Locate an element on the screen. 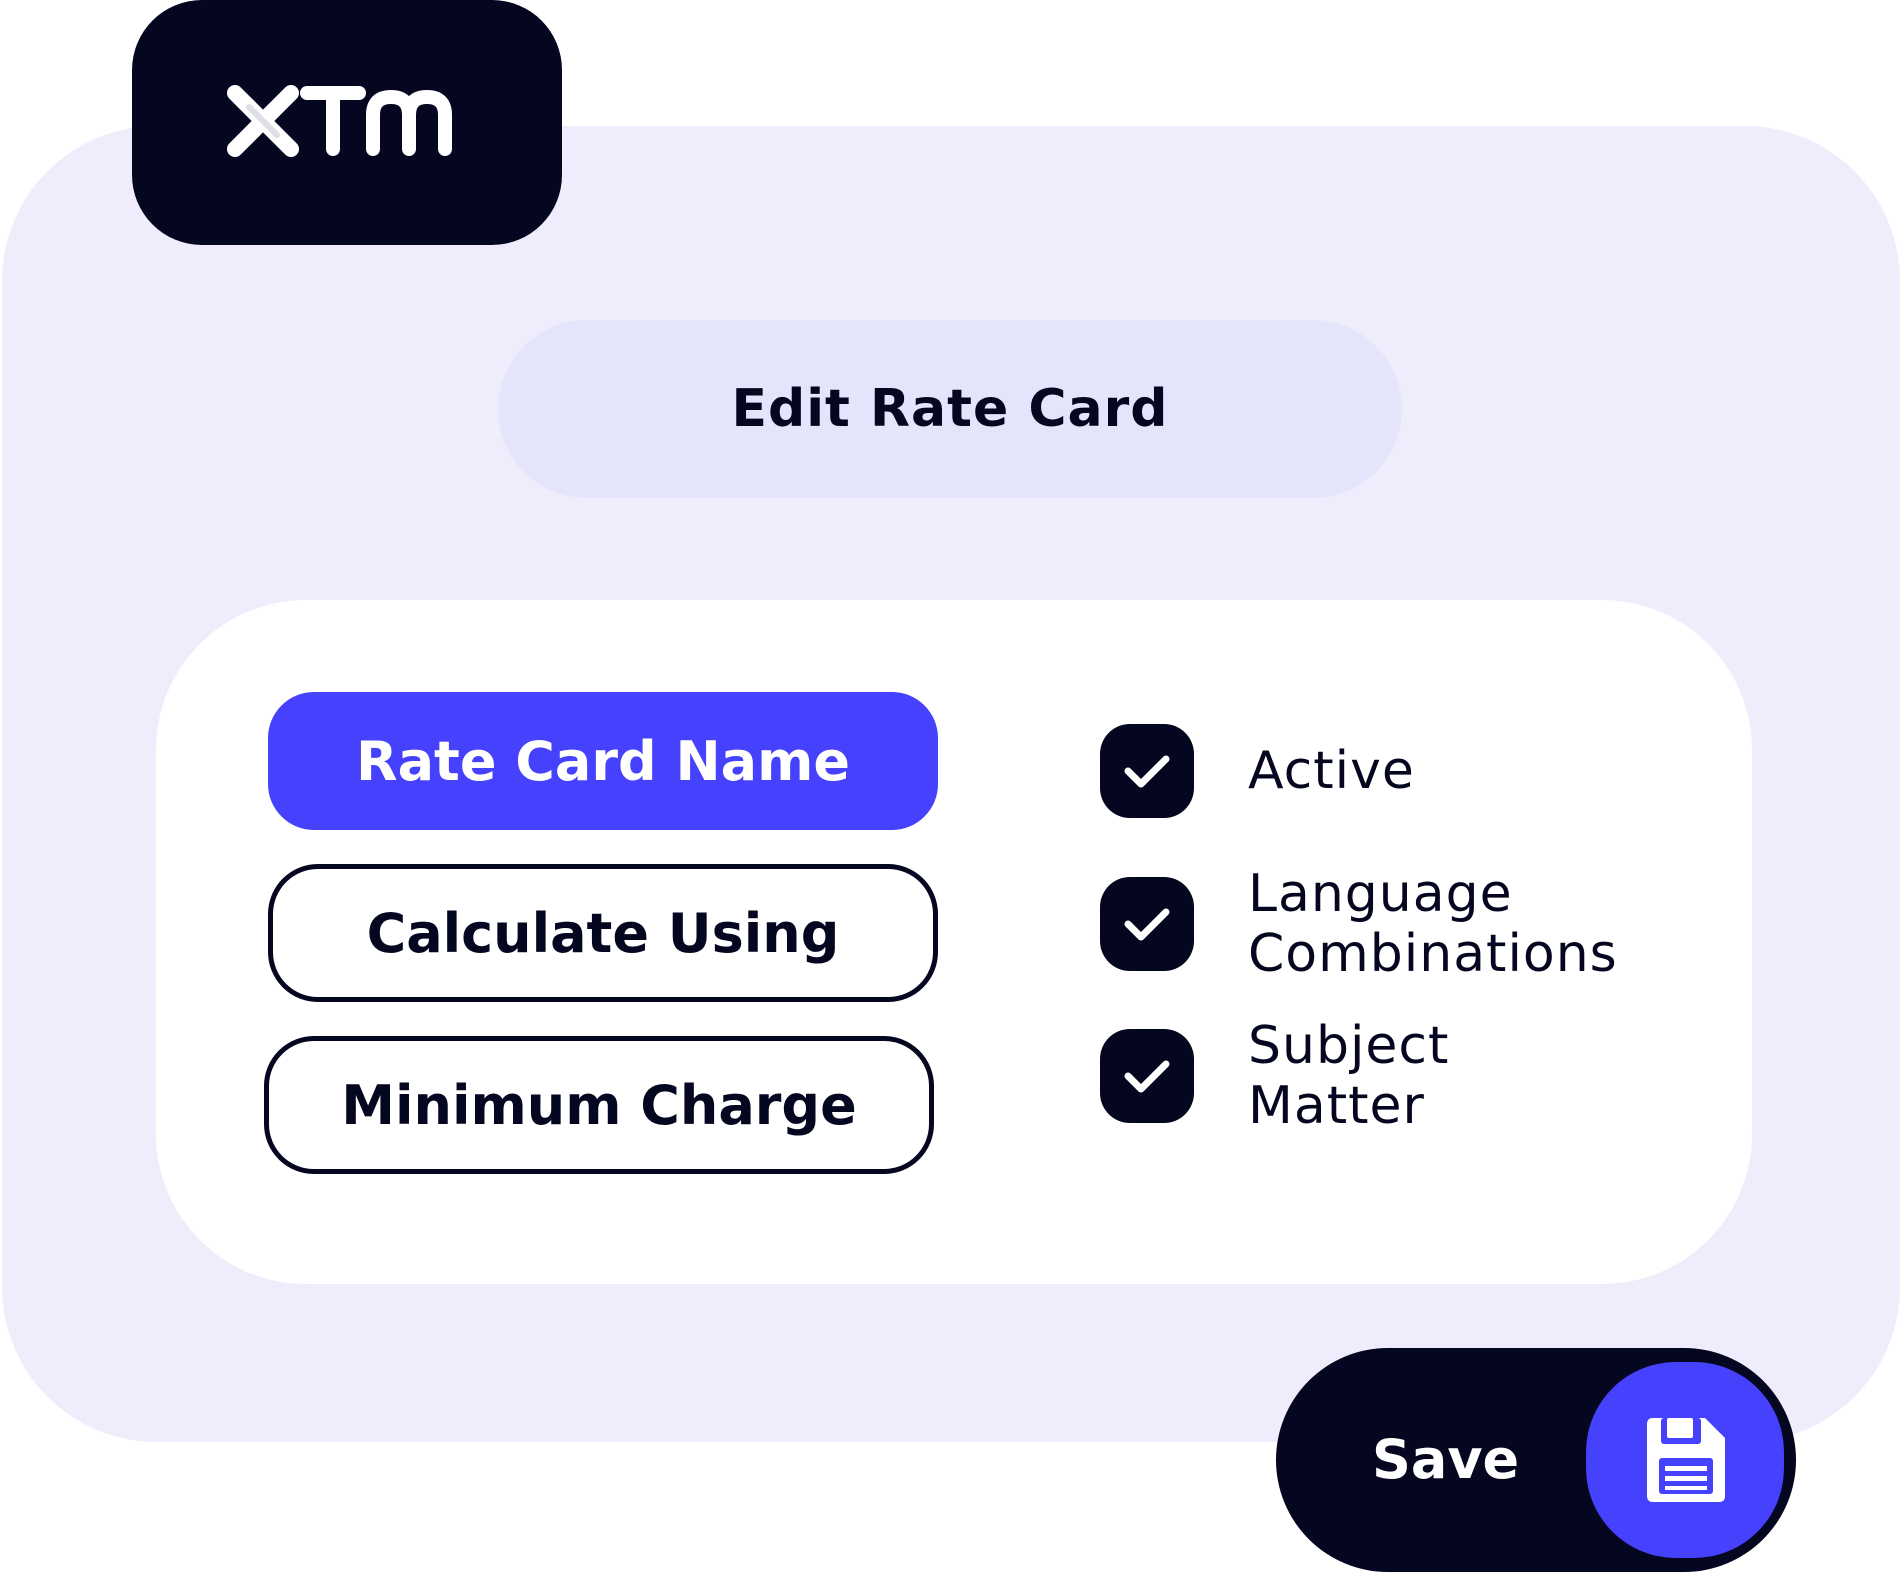 The width and height of the screenshot is (1904, 1572). minimum-charge-field: Minimum Charge is located at coordinates (599, 1105).